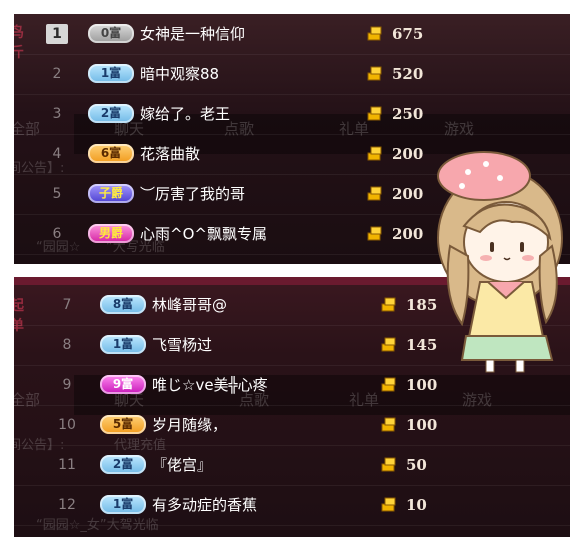  Describe the element at coordinates (111, 33) in the screenshot. I see `wealth-badge: 0富` at that location.